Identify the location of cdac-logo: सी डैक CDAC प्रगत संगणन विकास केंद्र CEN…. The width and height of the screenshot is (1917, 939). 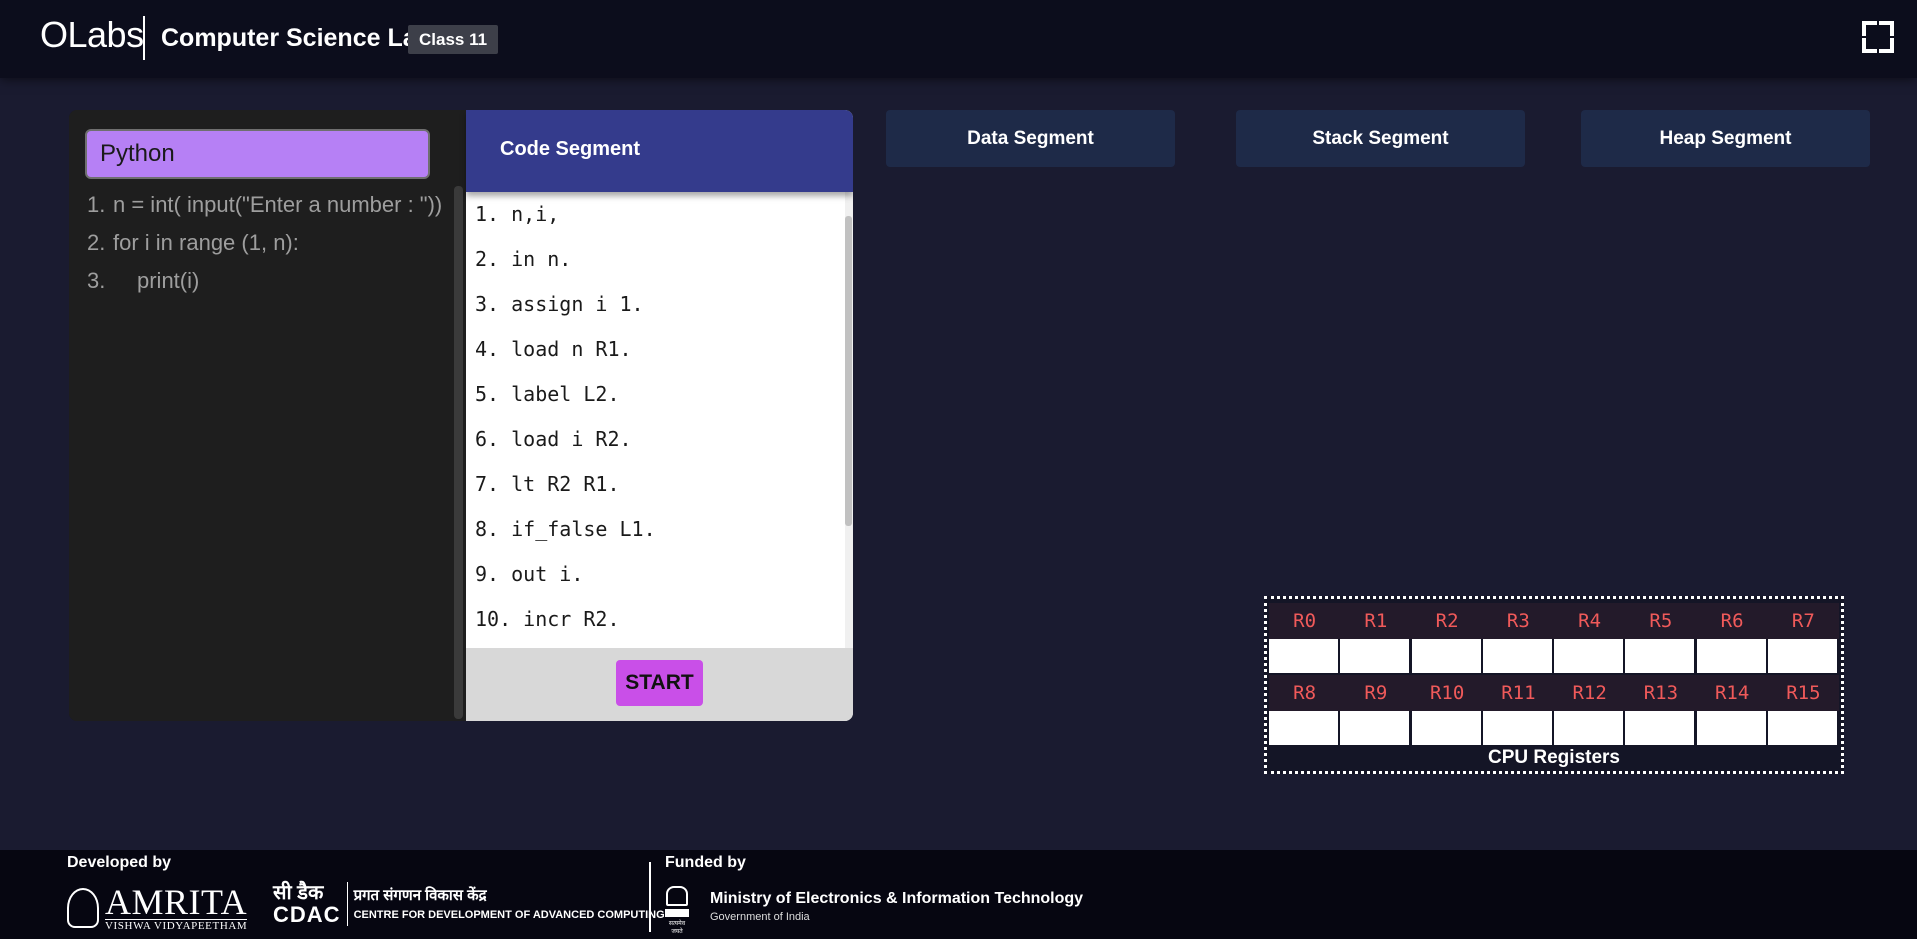
(469, 904).